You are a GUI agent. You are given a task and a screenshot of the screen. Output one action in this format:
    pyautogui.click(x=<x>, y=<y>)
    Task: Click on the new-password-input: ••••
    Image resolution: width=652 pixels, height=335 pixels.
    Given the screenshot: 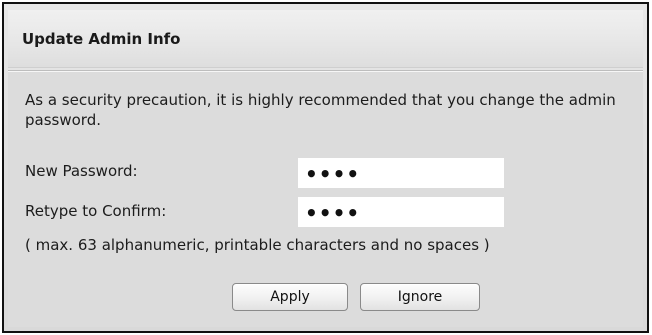 What is the action you would take?
    pyautogui.click(x=401, y=173)
    